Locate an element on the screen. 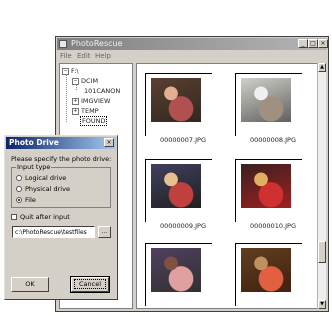 The height and width of the screenshot is (316, 332). dialog-titlebar: Photo Drive × is located at coordinates (61, 143).